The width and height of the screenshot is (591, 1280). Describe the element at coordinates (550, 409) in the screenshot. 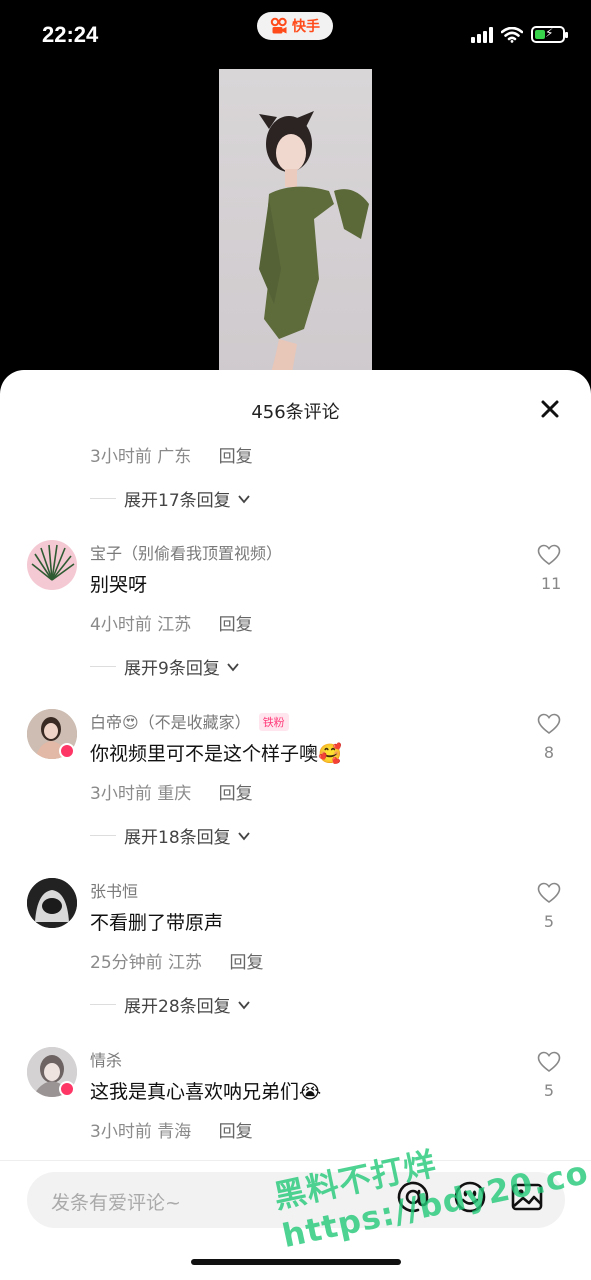

I see `close-icon` at that location.